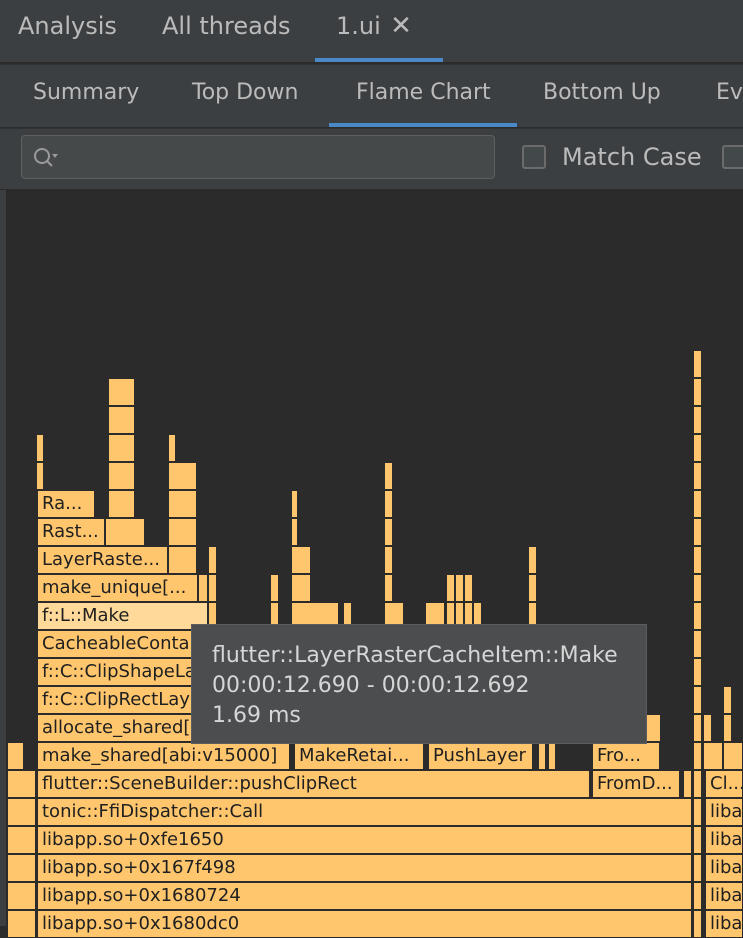 This screenshot has width=743, height=938. What do you see at coordinates (313, 784) in the screenshot?
I see `flame-frame: flutter::SceneBuilder::pushClipRect` at bounding box center [313, 784].